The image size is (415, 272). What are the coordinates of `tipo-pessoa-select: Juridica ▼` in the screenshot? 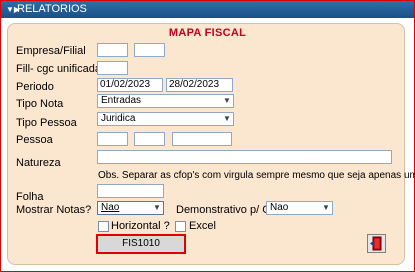 It's located at (165, 119).